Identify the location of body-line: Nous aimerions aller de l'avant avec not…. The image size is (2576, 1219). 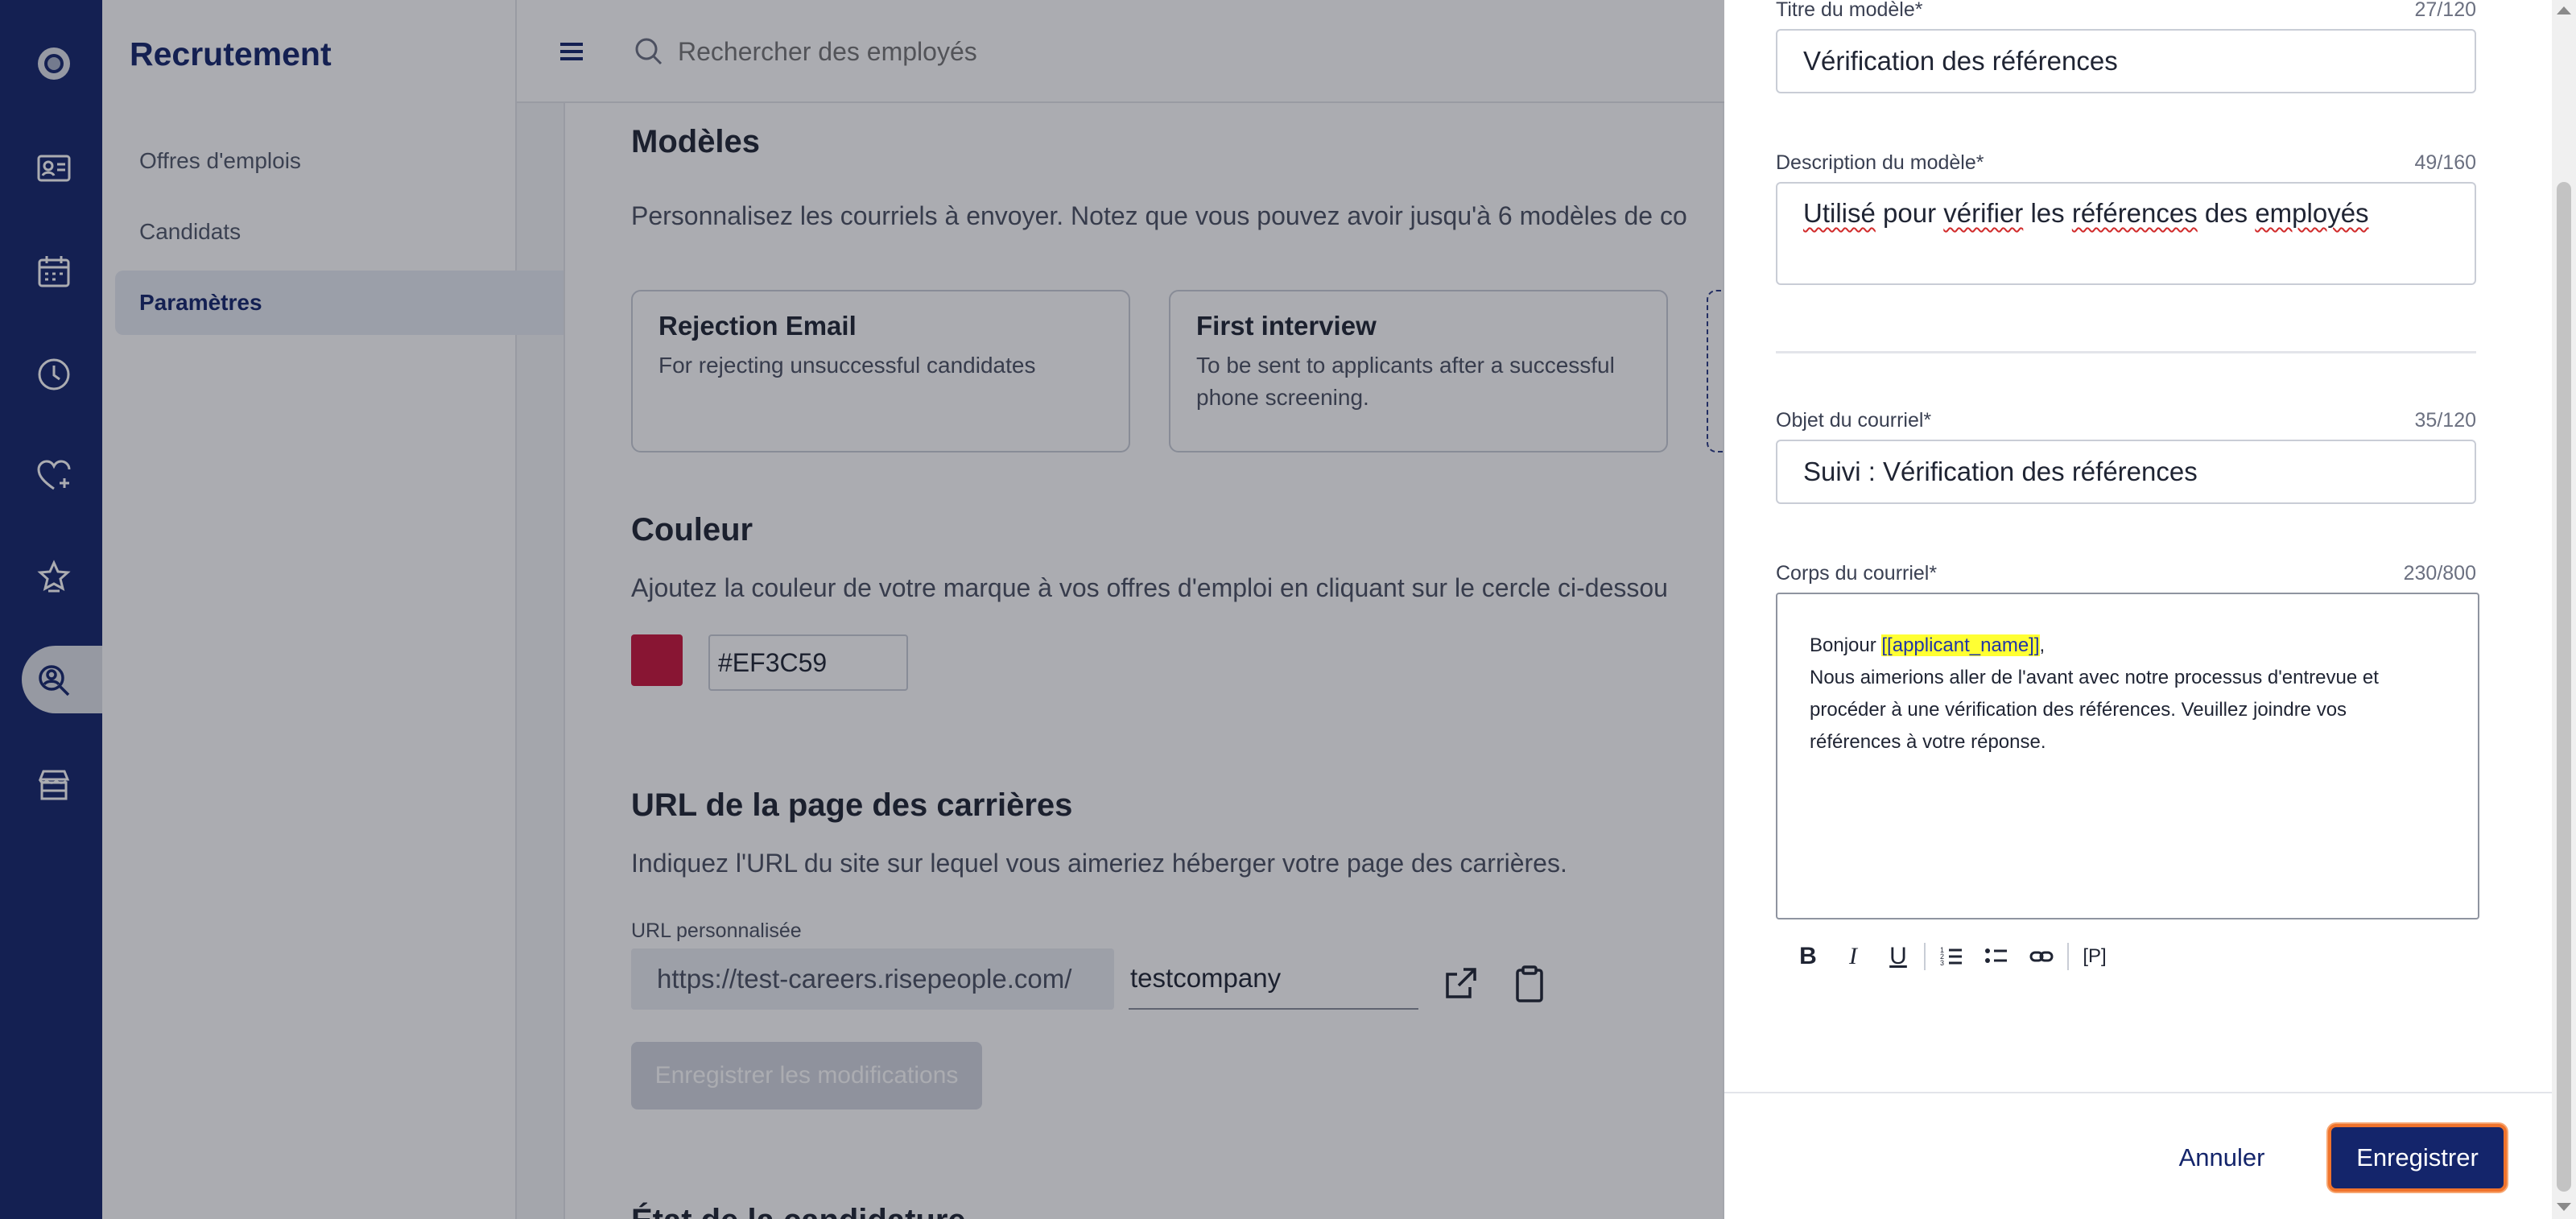
(2094, 677).